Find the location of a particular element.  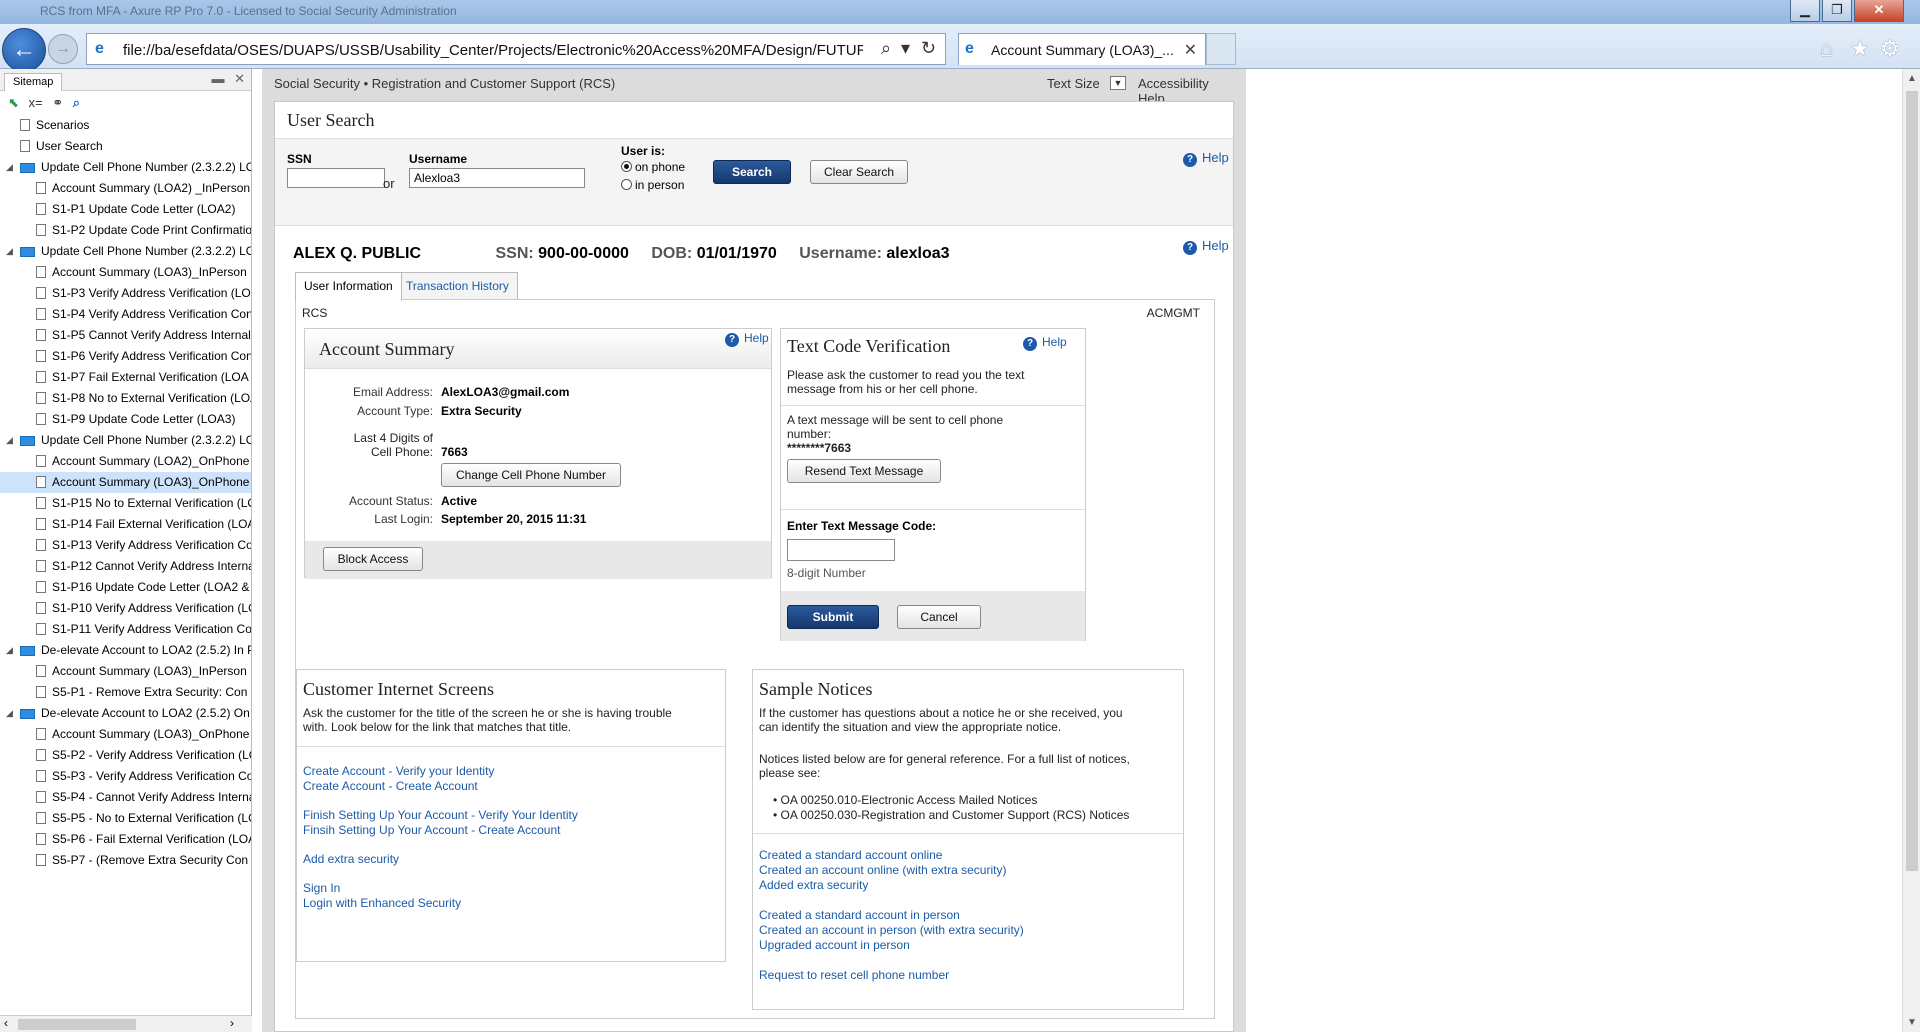

link-standard-in-person: Created a standard account in person is located at coordinates (859, 915).